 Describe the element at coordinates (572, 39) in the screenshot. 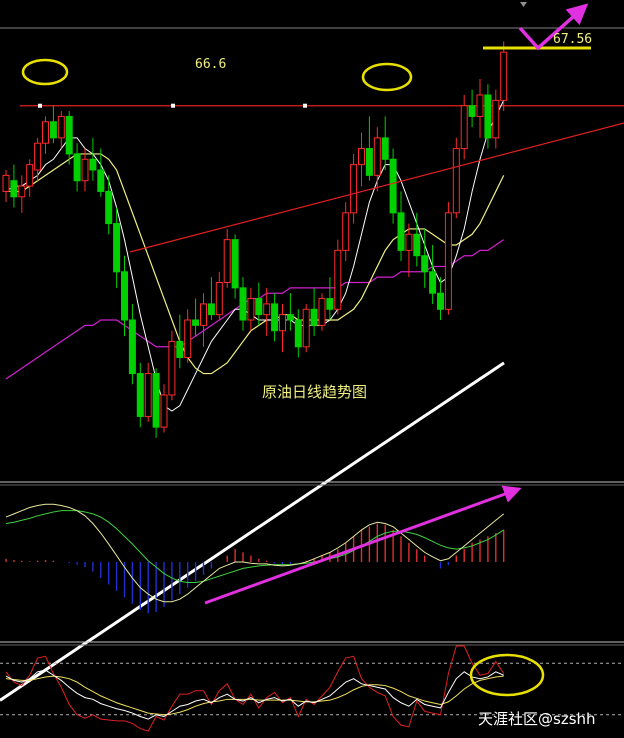

I see `target-price-label: 67.56` at that location.